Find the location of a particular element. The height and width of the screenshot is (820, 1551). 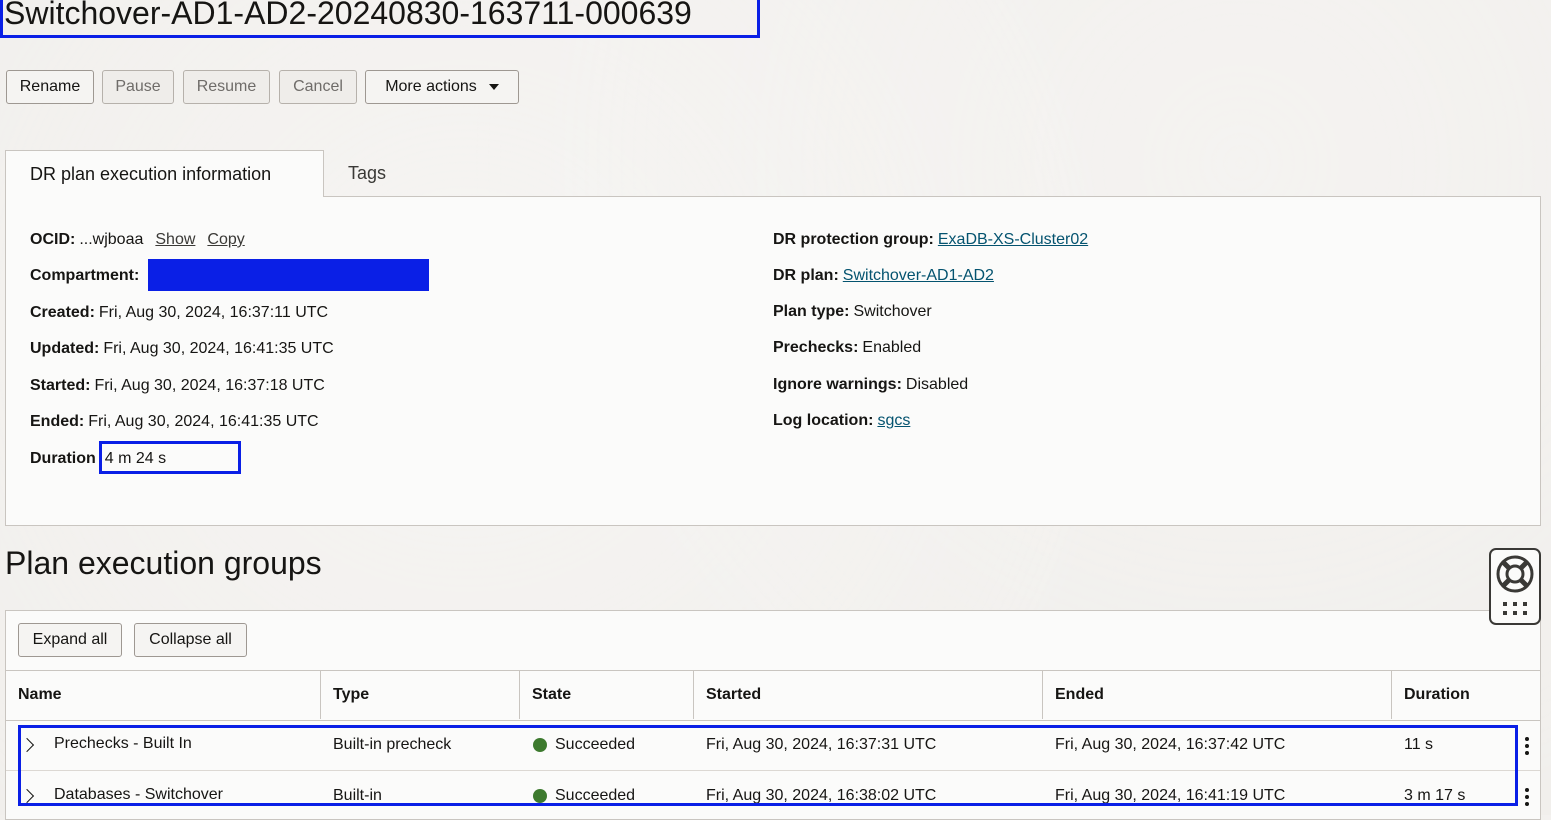

updated-label: Updated: is located at coordinates (65, 348).